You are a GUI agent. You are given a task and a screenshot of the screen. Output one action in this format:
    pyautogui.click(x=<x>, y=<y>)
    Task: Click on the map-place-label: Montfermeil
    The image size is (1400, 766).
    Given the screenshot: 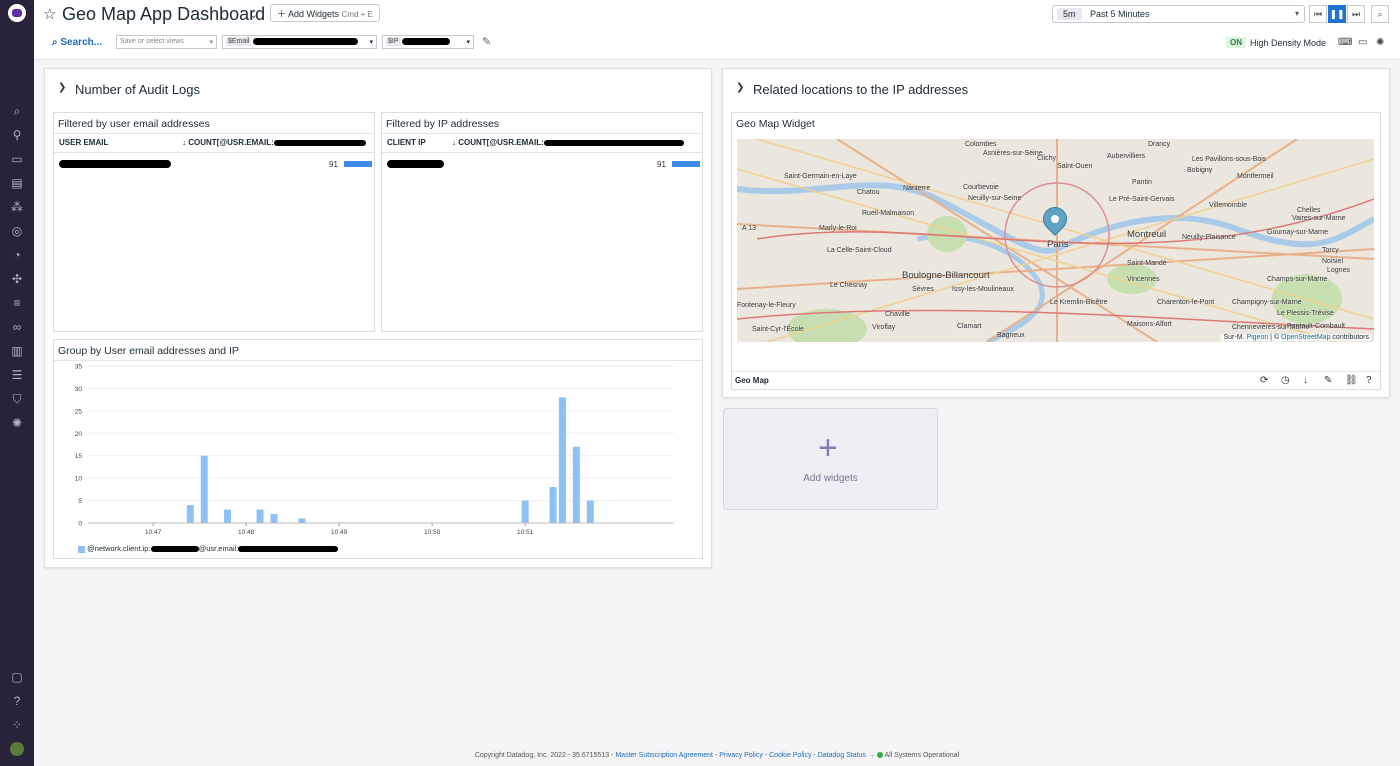 What is the action you would take?
    pyautogui.click(x=1255, y=176)
    